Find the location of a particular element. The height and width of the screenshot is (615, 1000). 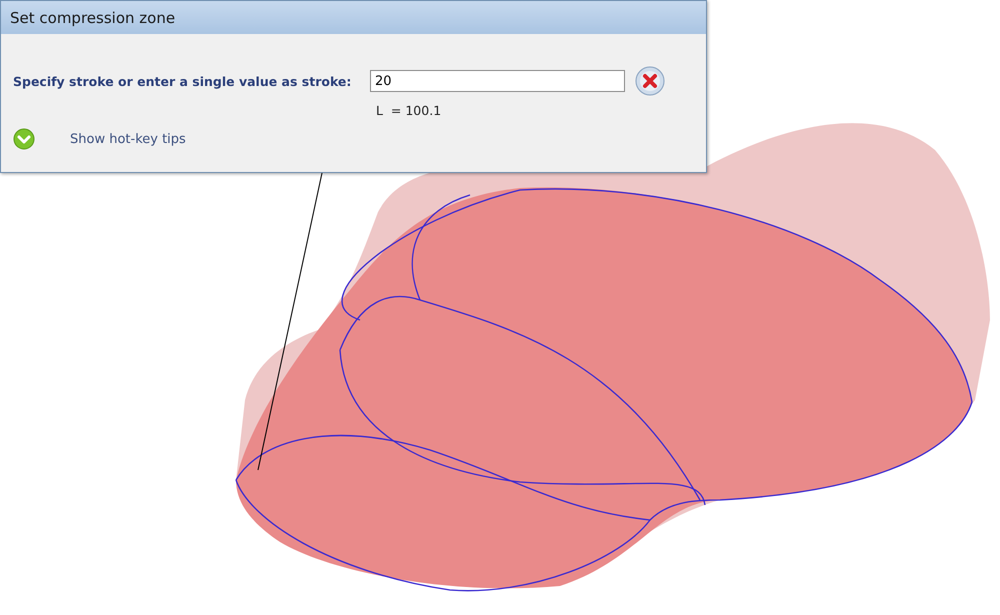

cancel-icon is located at coordinates (650, 81).